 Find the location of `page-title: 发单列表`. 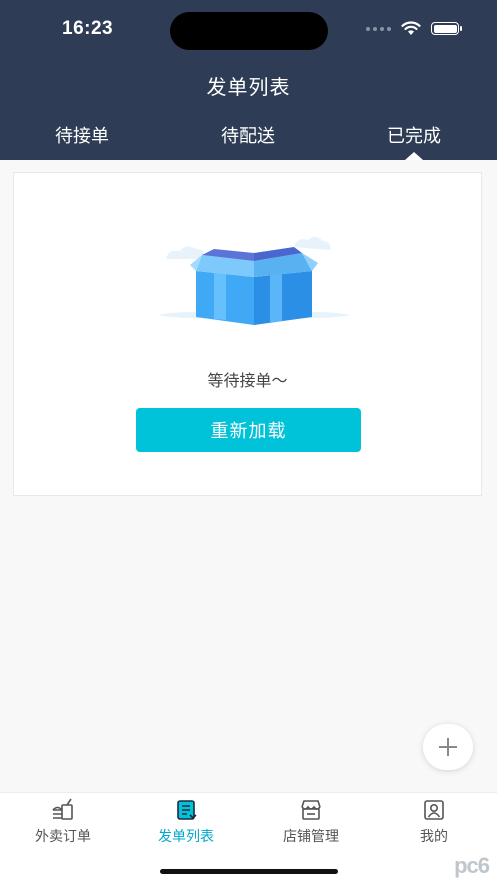

page-title: 发单列表 is located at coordinates (248, 87).